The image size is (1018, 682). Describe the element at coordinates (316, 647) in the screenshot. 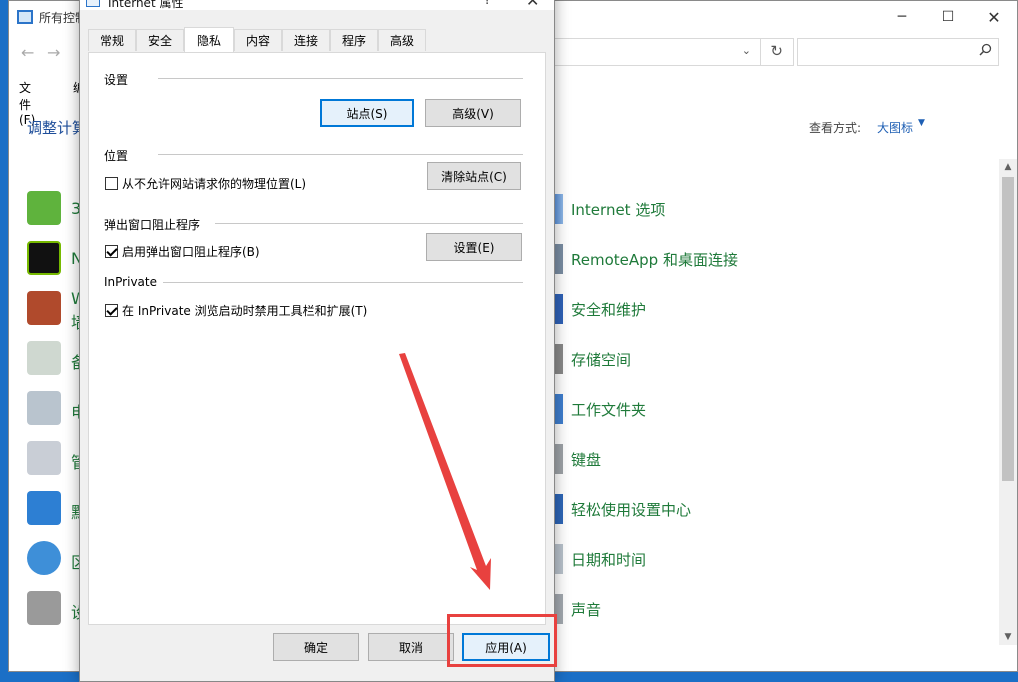

I see `ok-button: 确定` at that location.